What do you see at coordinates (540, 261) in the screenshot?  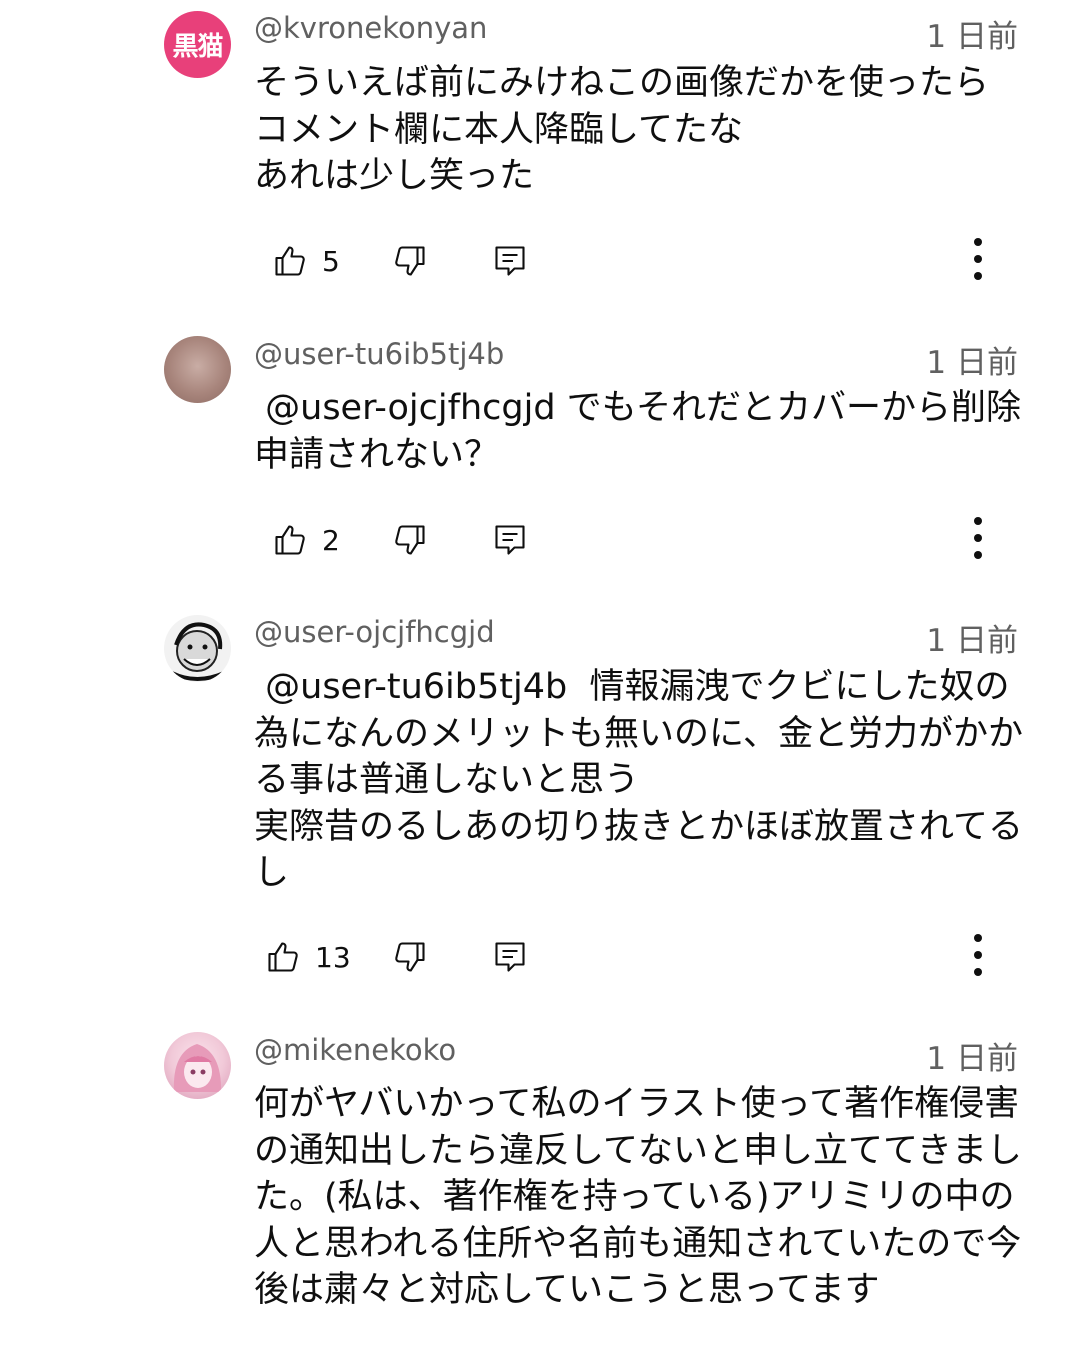 I see `comment-actions: 5` at bounding box center [540, 261].